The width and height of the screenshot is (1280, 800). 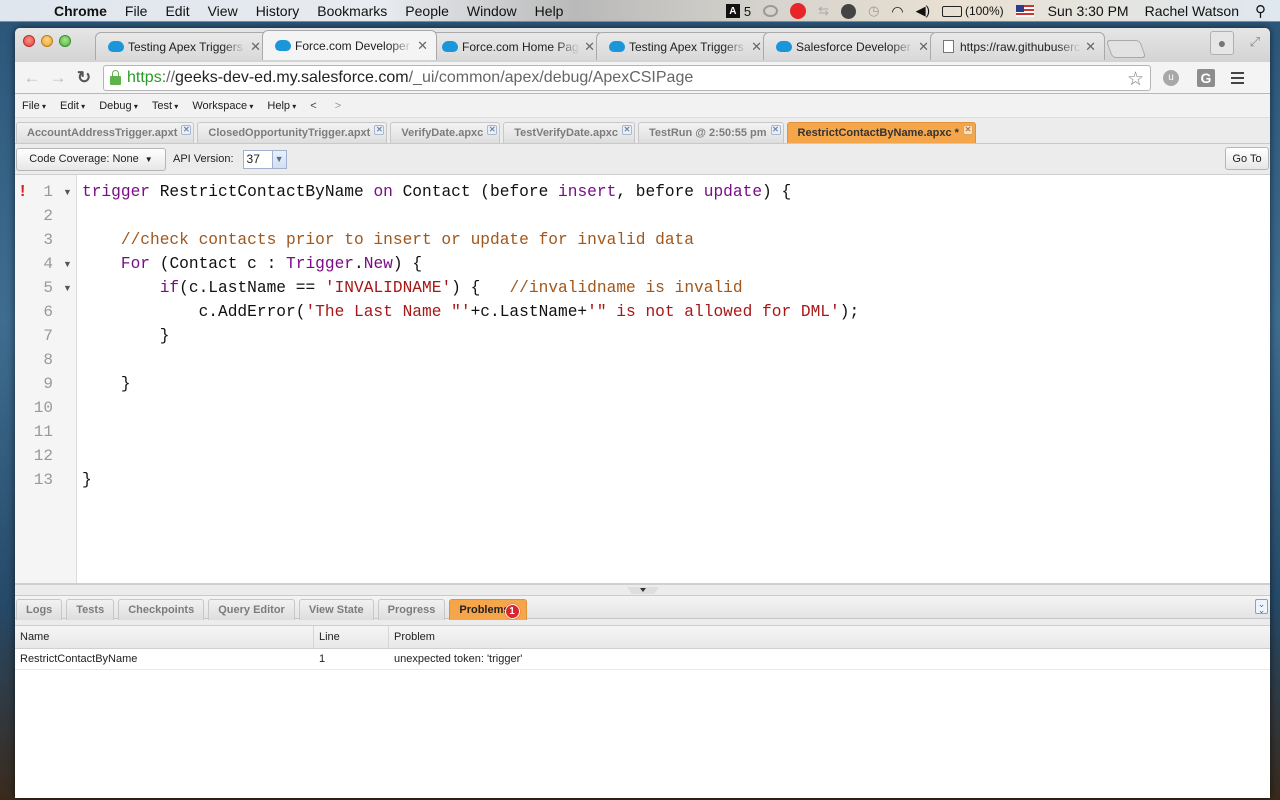 What do you see at coordinates (642, 432) in the screenshot?
I see `code-line: 11` at bounding box center [642, 432].